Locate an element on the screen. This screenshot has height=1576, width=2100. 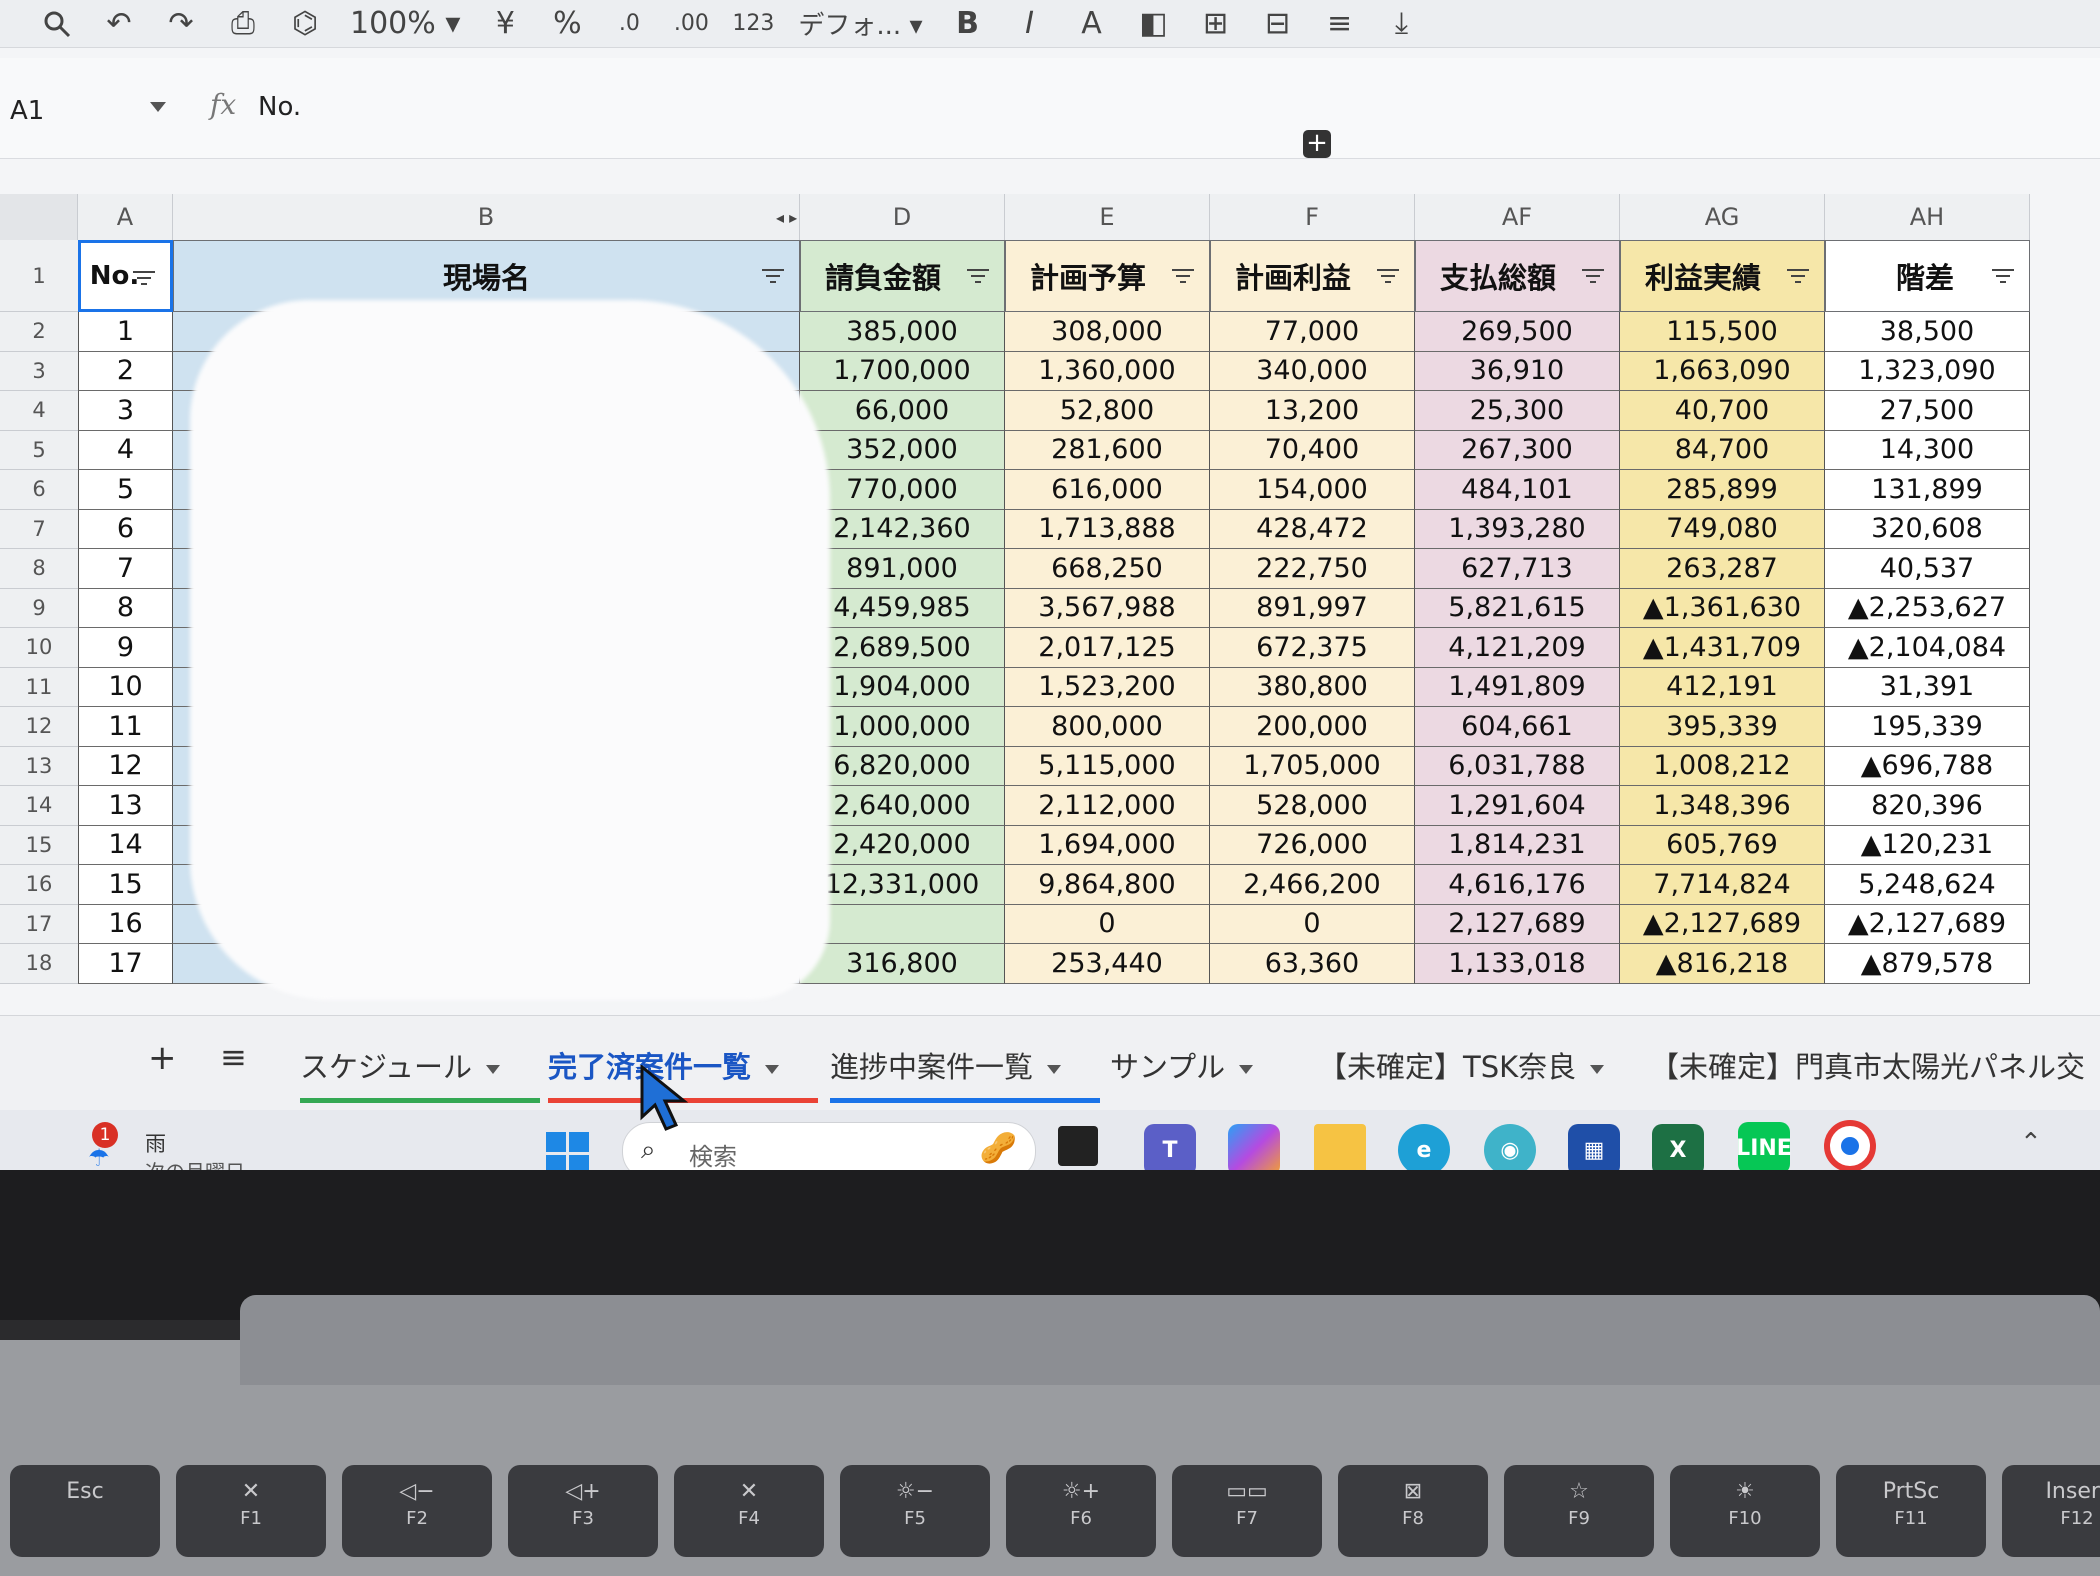
cell-plan-budget: 281,600 is located at coordinates (1107, 450).